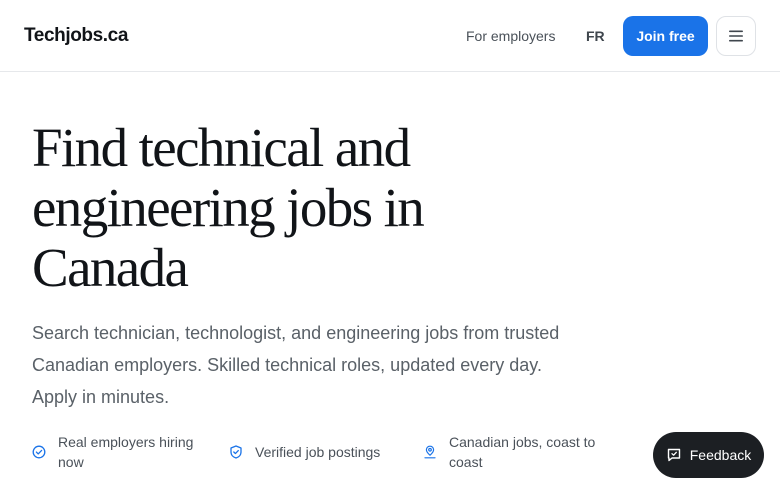 The width and height of the screenshot is (780, 493). I want to click on join-free-button: Join free, so click(665, 36).